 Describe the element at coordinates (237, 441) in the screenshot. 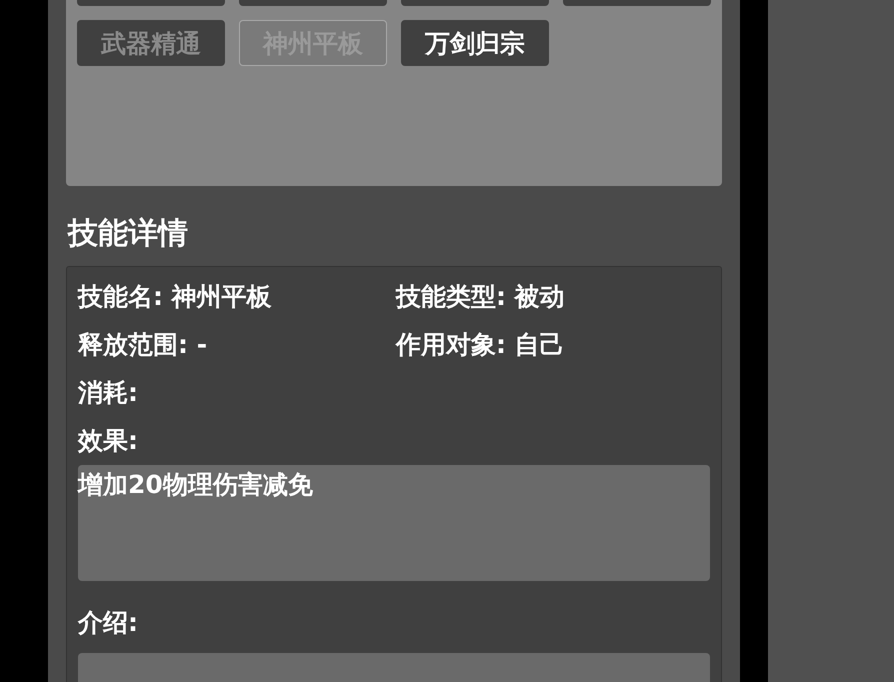

I see `detail-field: 效果:` at that location.